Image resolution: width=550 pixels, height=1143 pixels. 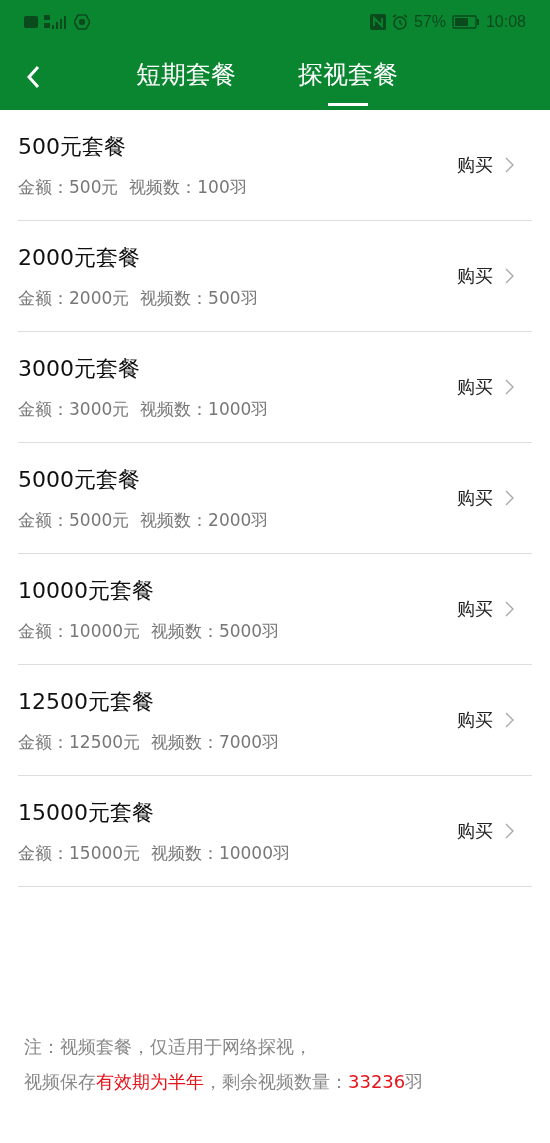 What do you see at coordinates (143, 409) in the screenshot?
I see `package-detail: 金额：3000元 视频数：1000羽` at bounding box center [143, 409].